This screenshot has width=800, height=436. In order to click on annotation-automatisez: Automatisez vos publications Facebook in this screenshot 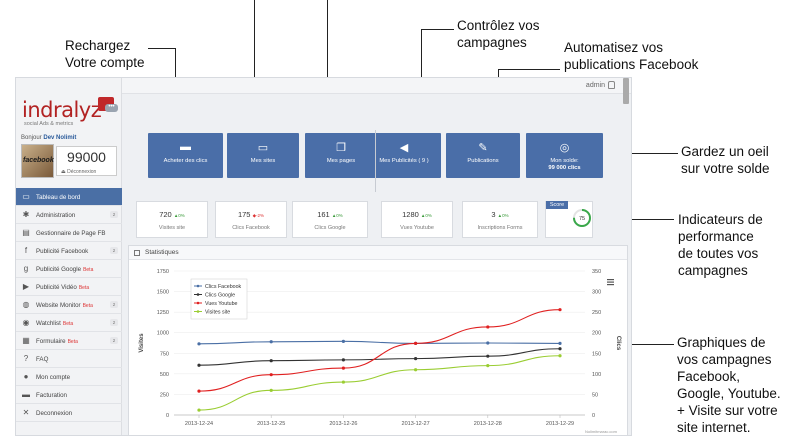, I will do `click(631, 56)`.